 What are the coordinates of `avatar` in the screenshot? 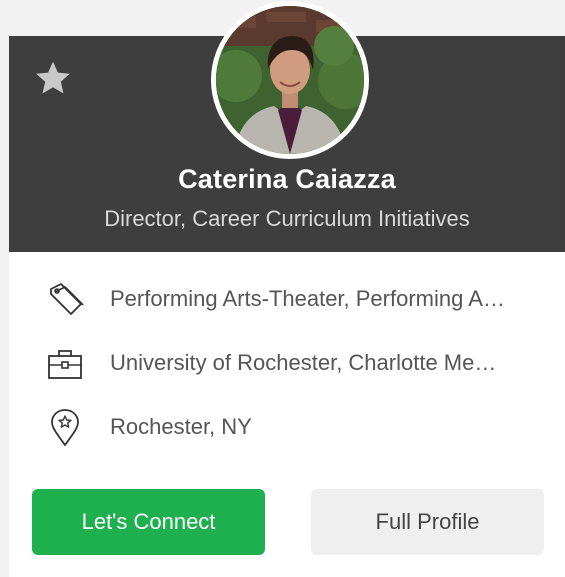 It's located at (290, 80).